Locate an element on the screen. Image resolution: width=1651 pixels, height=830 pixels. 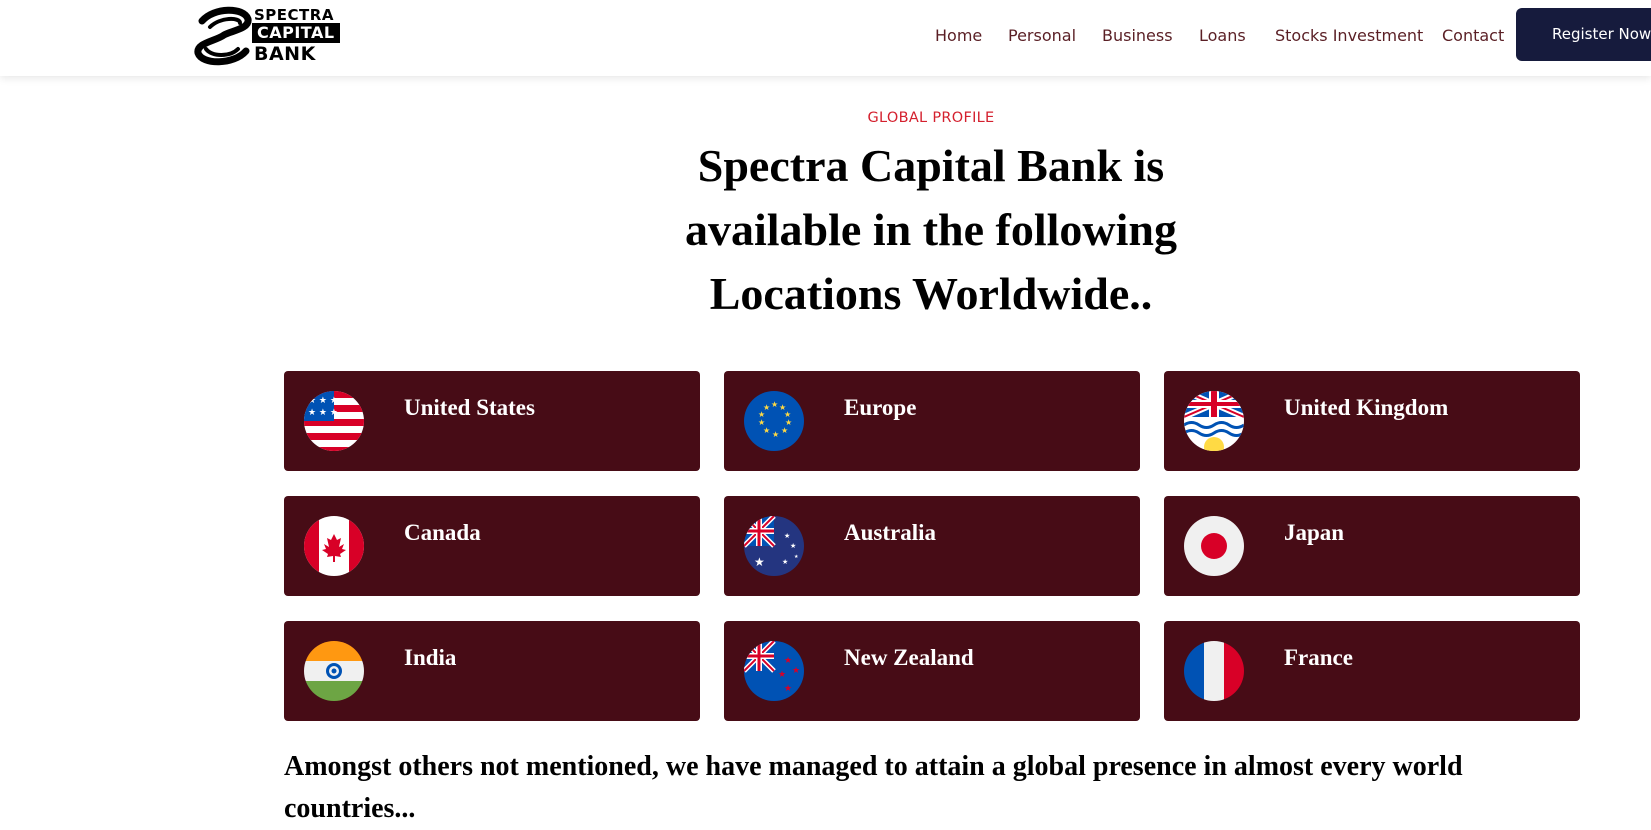
australia-flag-icon: ★ ★ ★ ★ ★ is located at coordinates (774, 546).